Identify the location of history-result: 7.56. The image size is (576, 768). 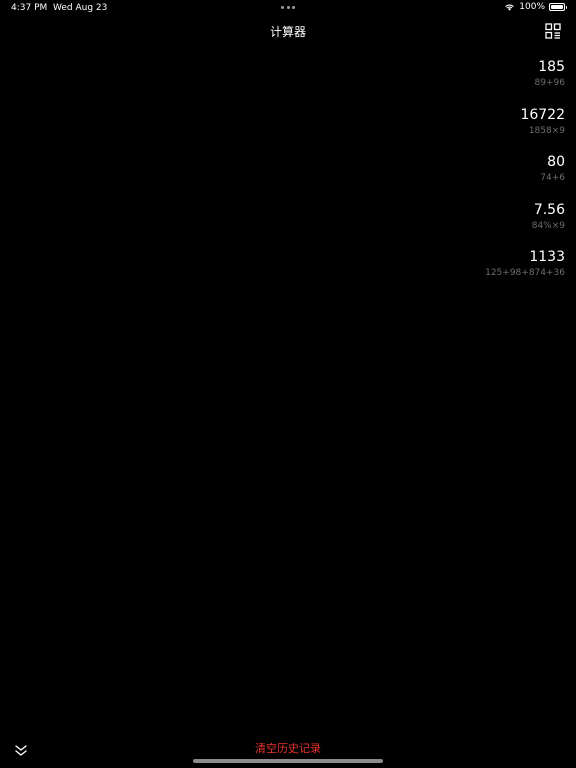
(549, 209).